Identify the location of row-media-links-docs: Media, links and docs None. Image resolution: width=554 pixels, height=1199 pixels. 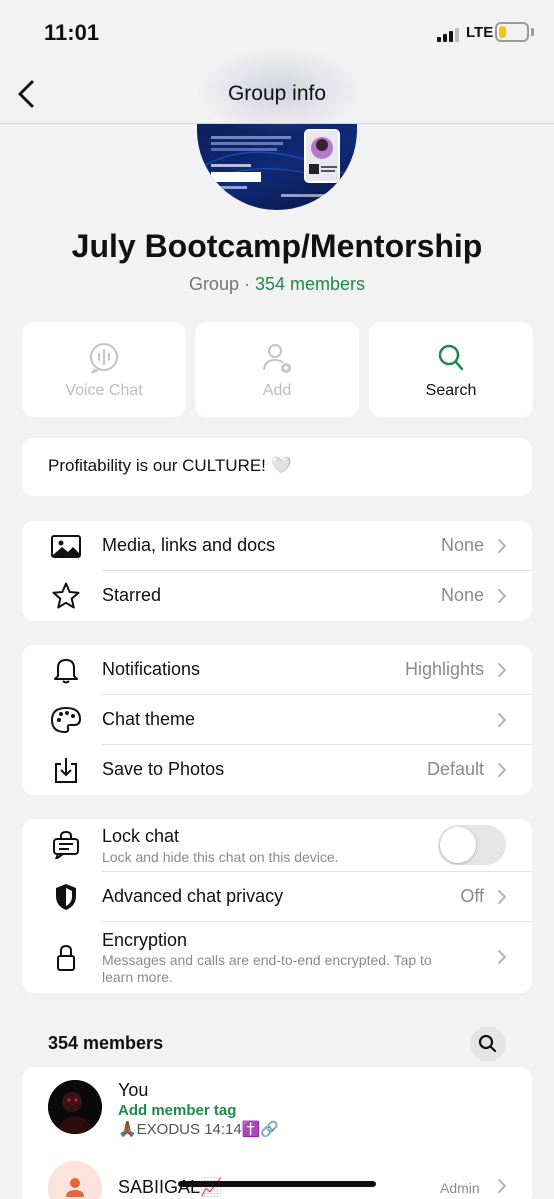
(277, 546).